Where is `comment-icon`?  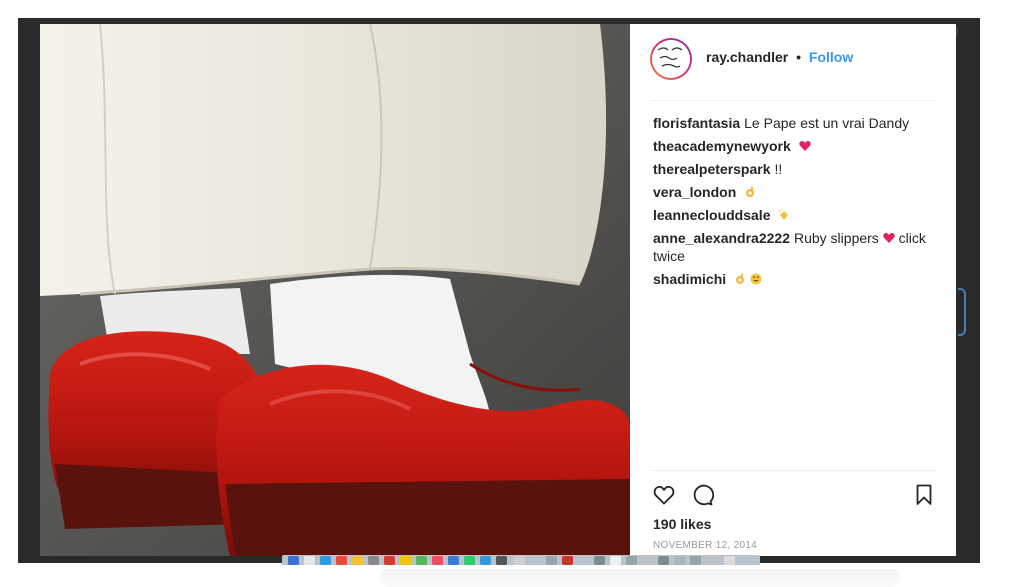
comment-icon is located at coordinates (702, 495).